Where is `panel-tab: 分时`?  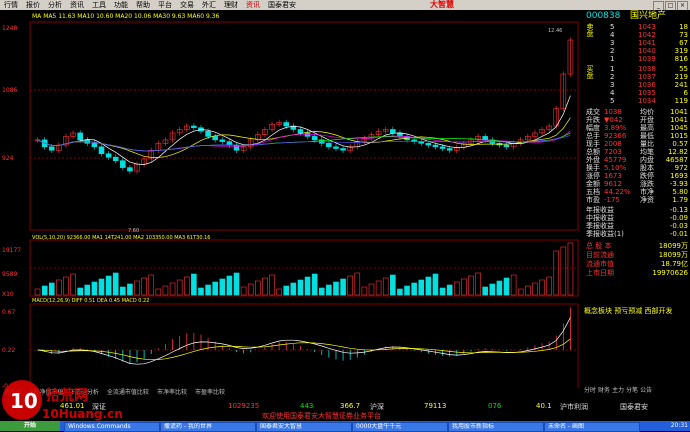 panel-tab: 分时 is located at coordinates (590, 391).